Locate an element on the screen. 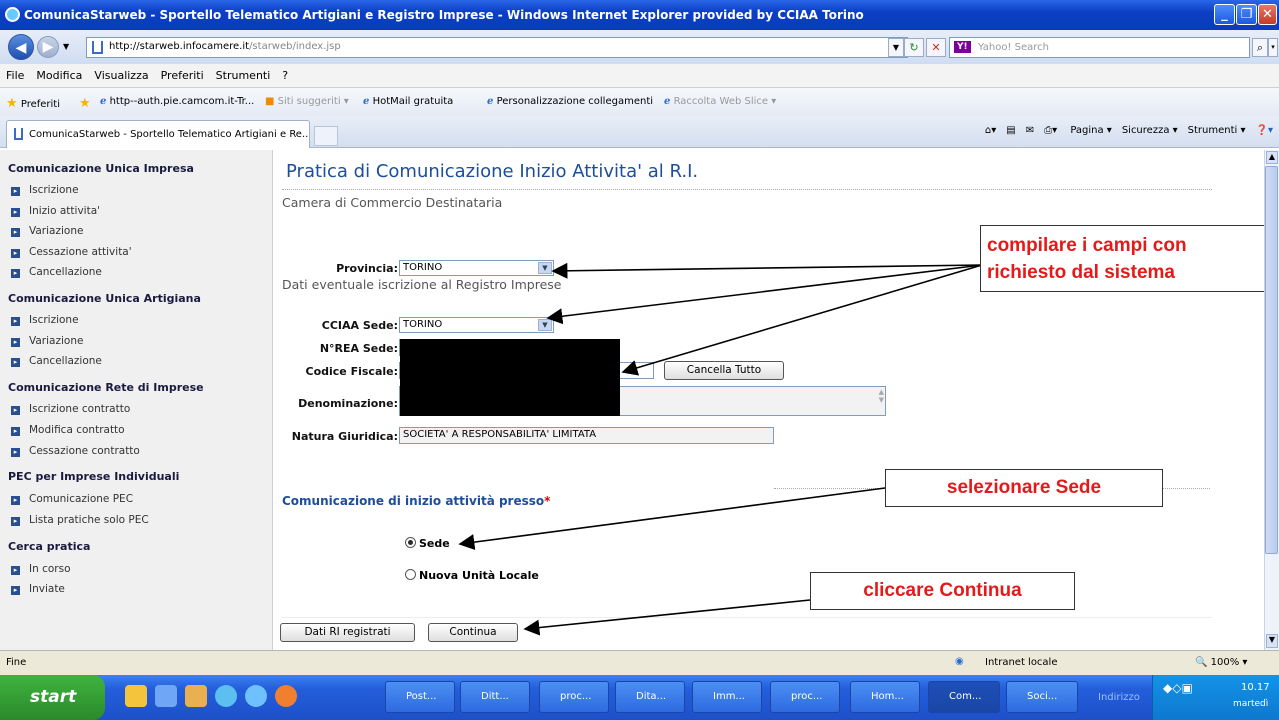  intranet-icon: ◉ is located at coordinates (959, 661).